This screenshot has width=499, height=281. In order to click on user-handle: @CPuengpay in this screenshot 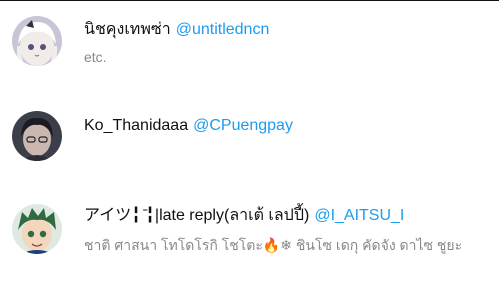, I will do `click(243, 125)`.